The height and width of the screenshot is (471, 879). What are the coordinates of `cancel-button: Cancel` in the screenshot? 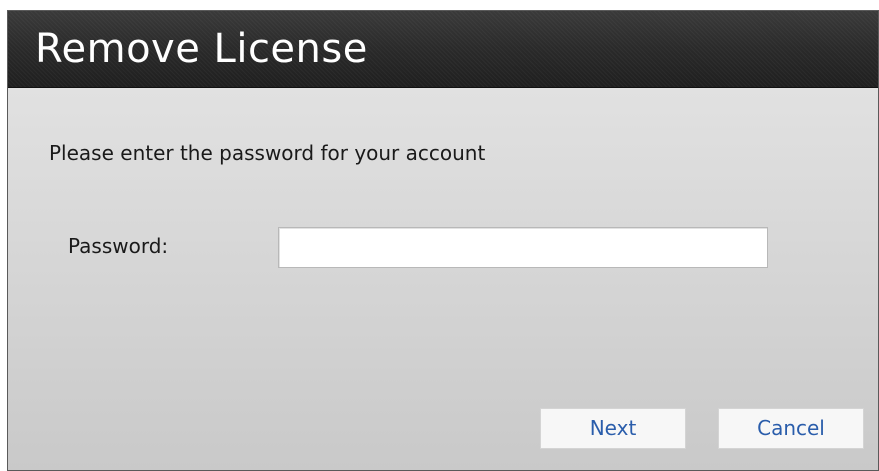 It's located at (791, 428).